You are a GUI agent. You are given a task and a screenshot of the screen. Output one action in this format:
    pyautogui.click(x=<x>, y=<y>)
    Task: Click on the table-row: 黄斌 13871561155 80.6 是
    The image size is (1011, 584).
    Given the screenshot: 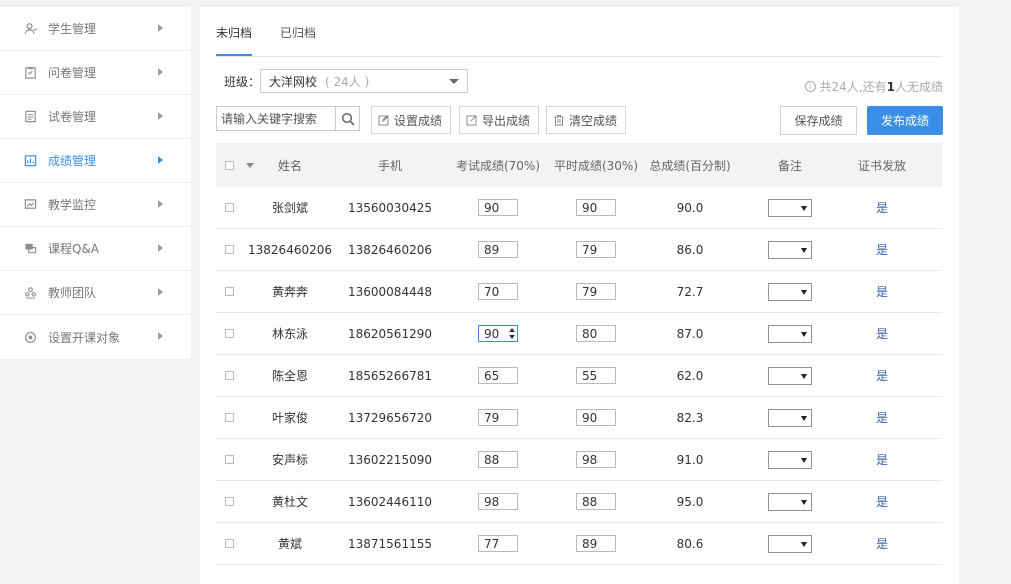 What is the action you would take?
    pyautogui.click(x=579, y=544)
    